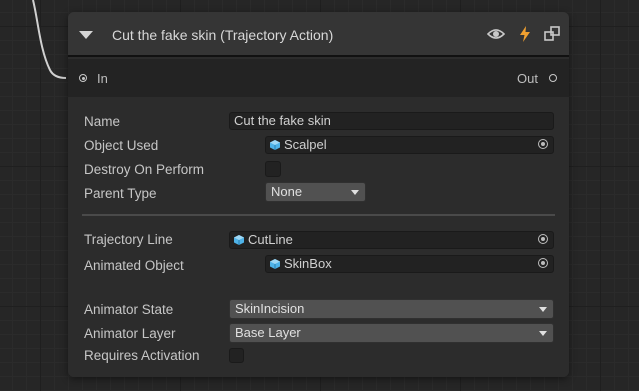  I want to click on parent-type-dropdown: None, so click(315, 192).